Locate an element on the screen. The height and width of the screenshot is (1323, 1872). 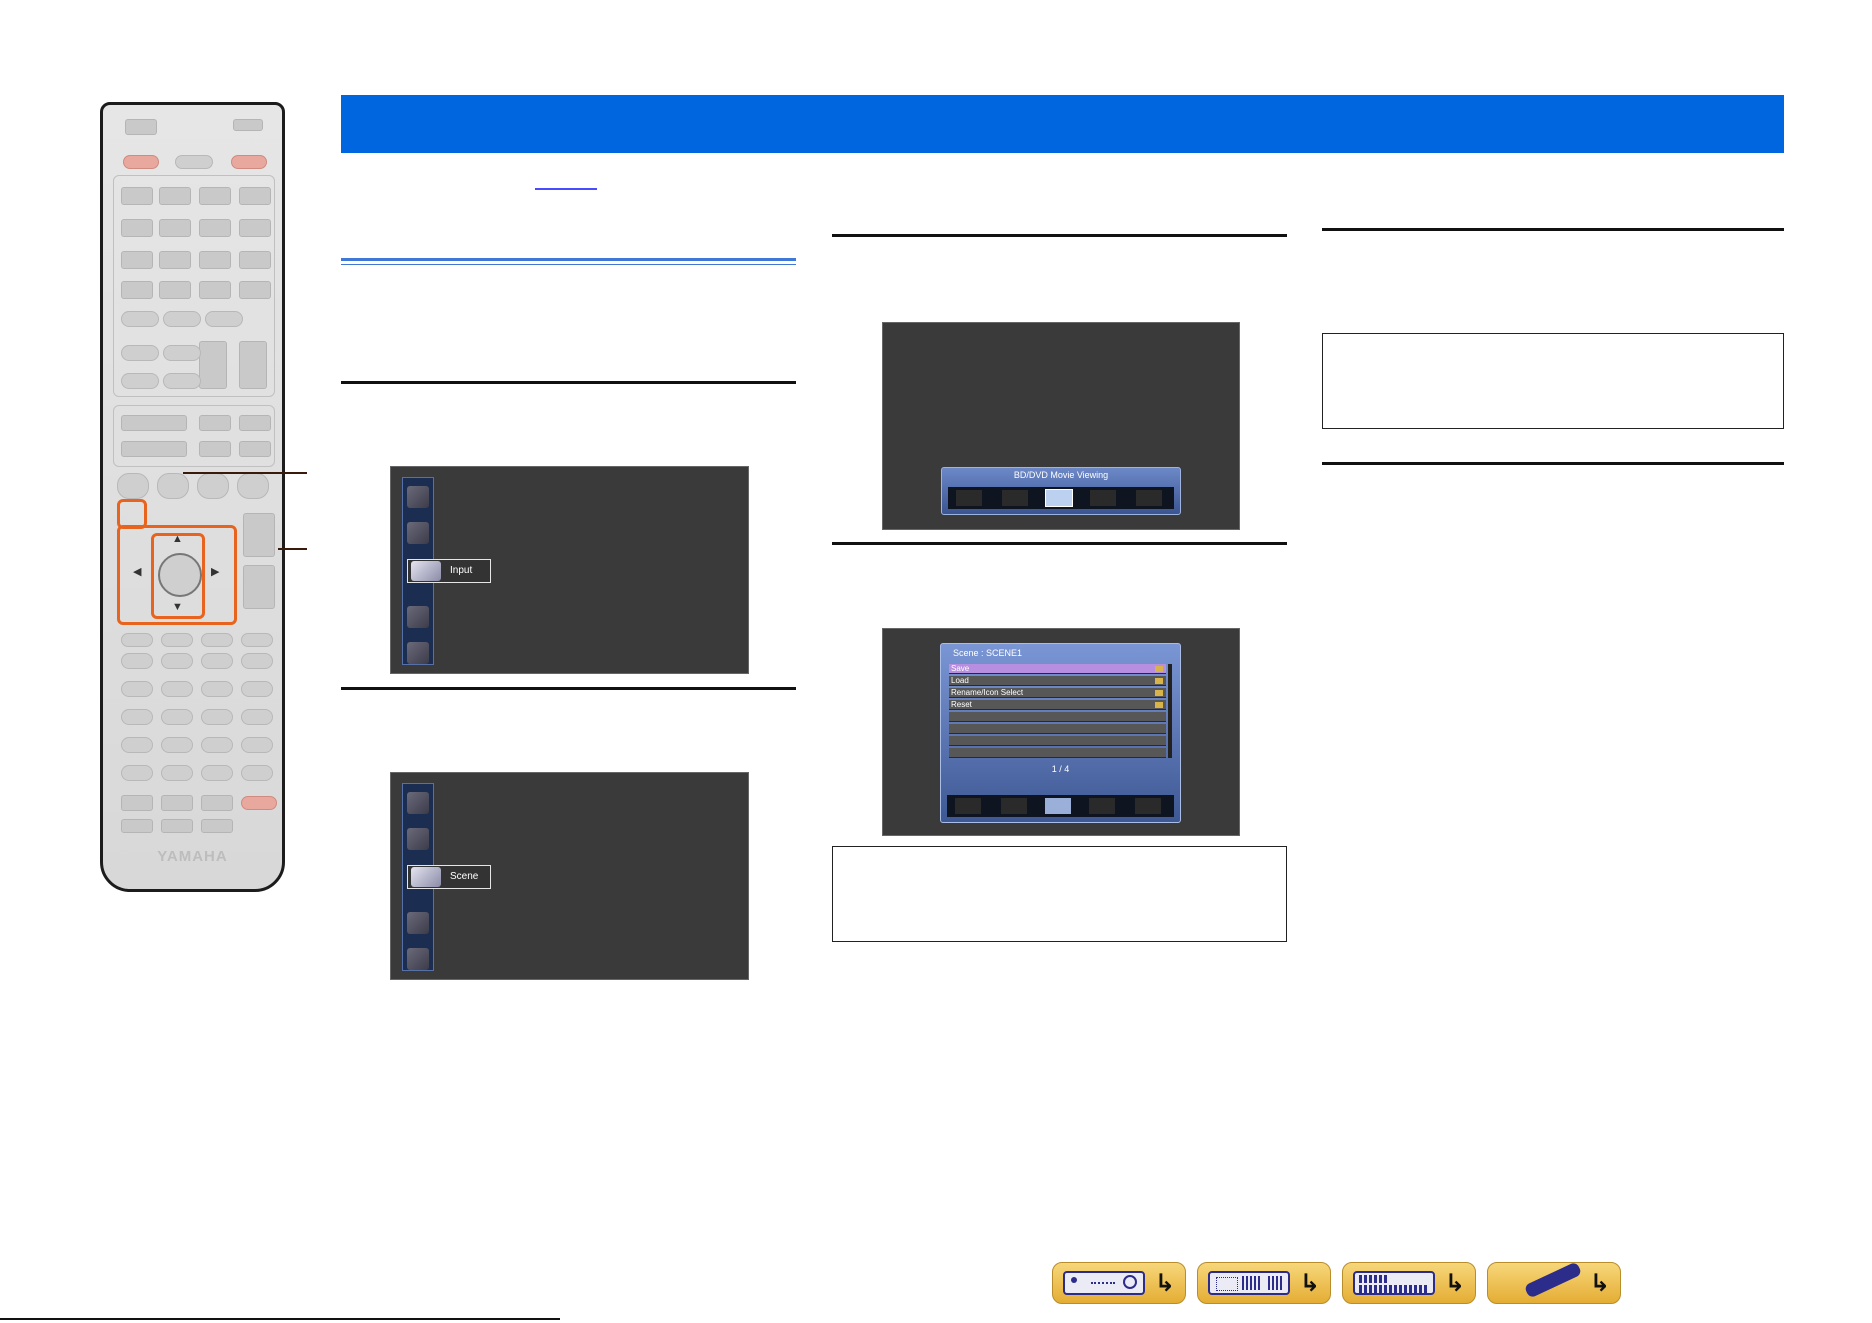
menu-item-selected: Input is located at coordinates (449, 571).